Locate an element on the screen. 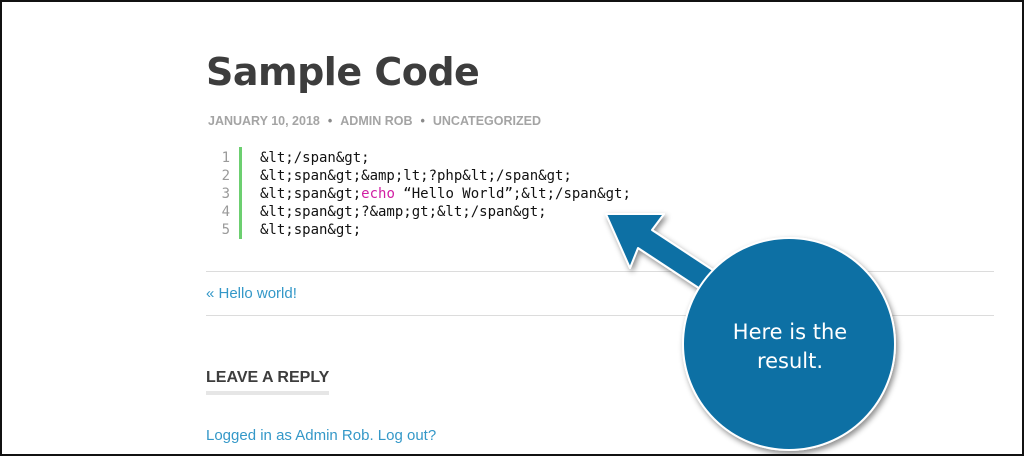 The height and width of the screenshot is (456, 1024). callout-line: result. is located at coordinates (790, 361).